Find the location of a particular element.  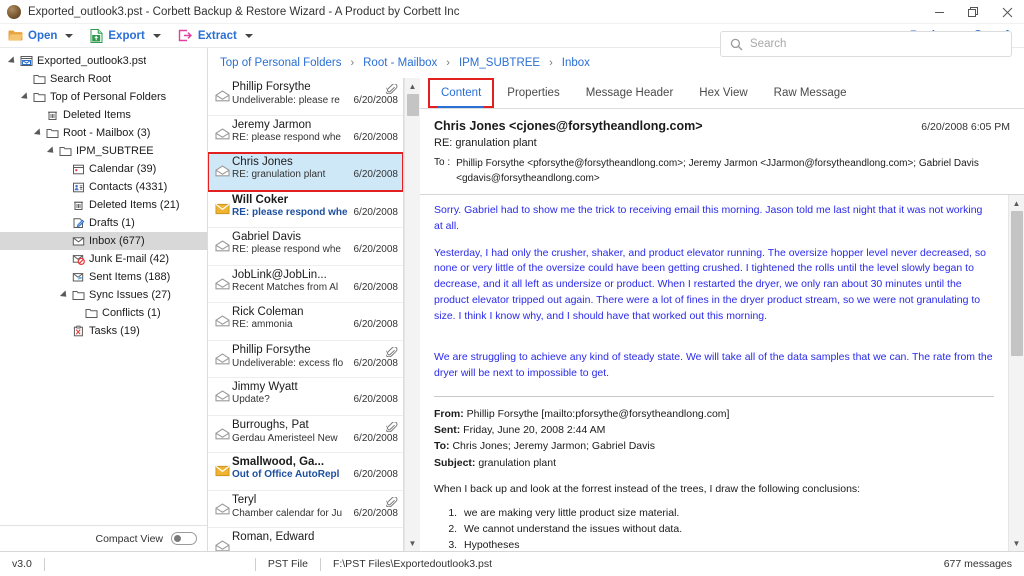

sidebar-item-calendar-39: Calendar (39) is located at coordinates (103, 169).